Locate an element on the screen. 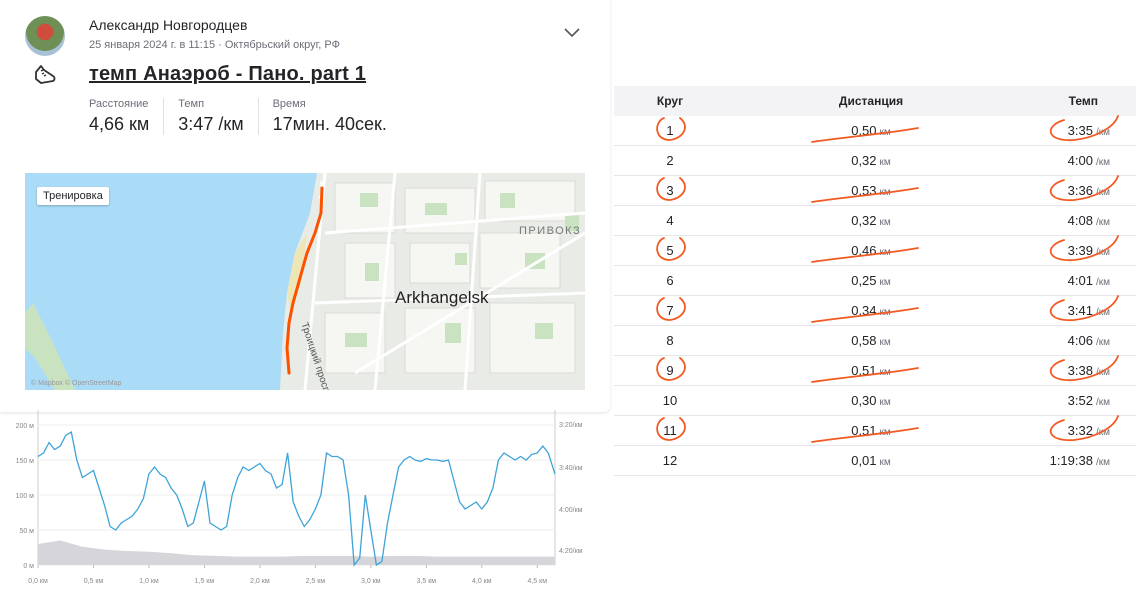 The image size is (1136, 596). stat-distance: Расстояние 4,66 км is located at coordinates (127, 116).